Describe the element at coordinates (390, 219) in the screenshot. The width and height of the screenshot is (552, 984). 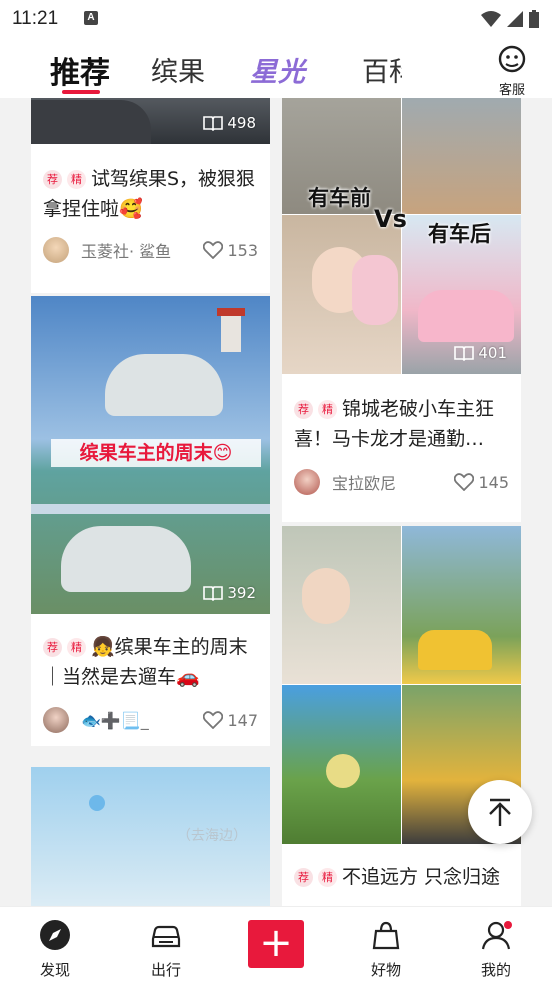
I see `overlay-vs: Vs` at that location.